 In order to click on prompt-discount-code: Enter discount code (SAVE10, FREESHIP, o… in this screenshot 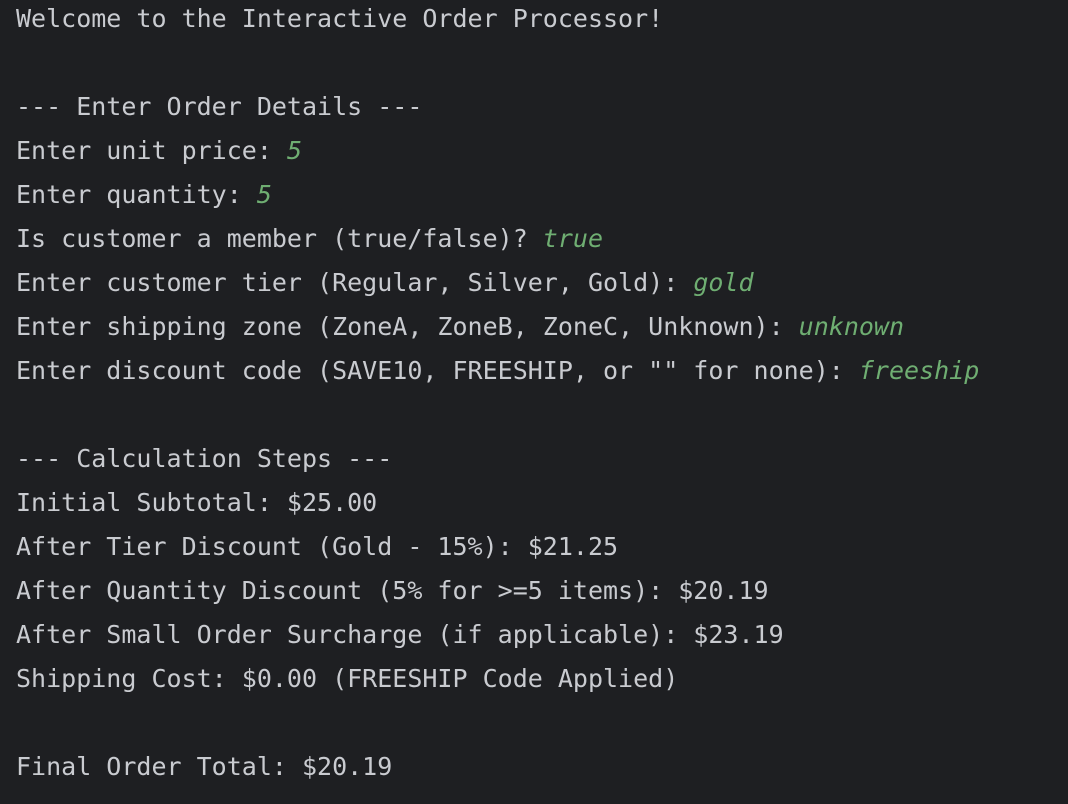, I will do `click(497, 371)`.